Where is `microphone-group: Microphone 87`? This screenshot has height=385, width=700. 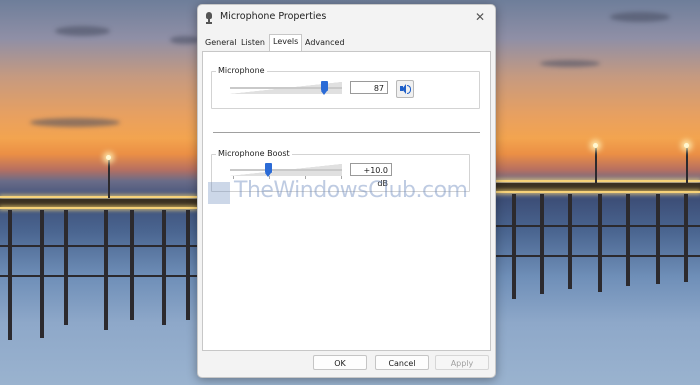 microphone-group: Microphone 87 is located at coordinates (345, 87).